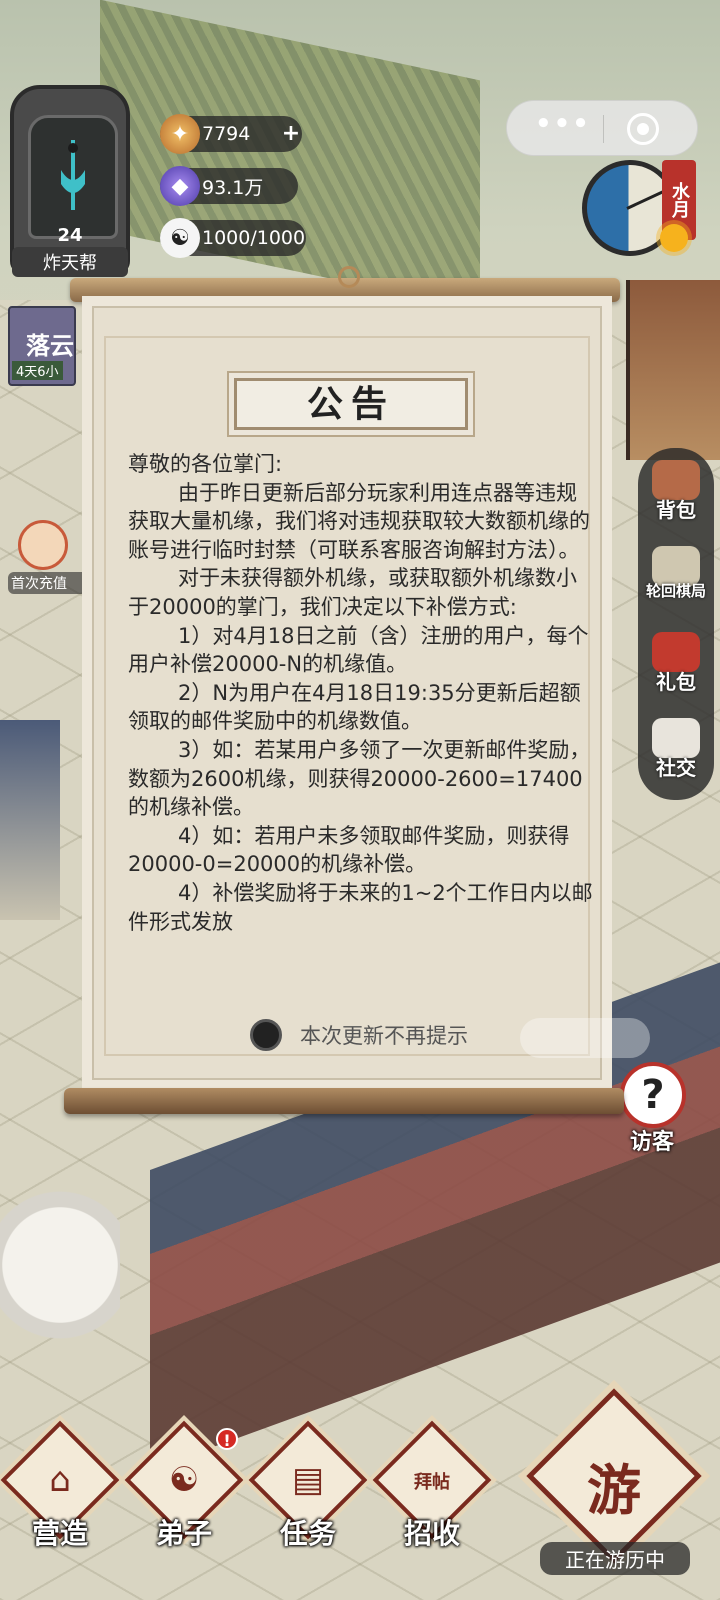 The width and height of the screenshot is (720, 1600). Describe the element at coordinates (431, 1533) in the screenshot. I see `nav-label: 招收` at that location.